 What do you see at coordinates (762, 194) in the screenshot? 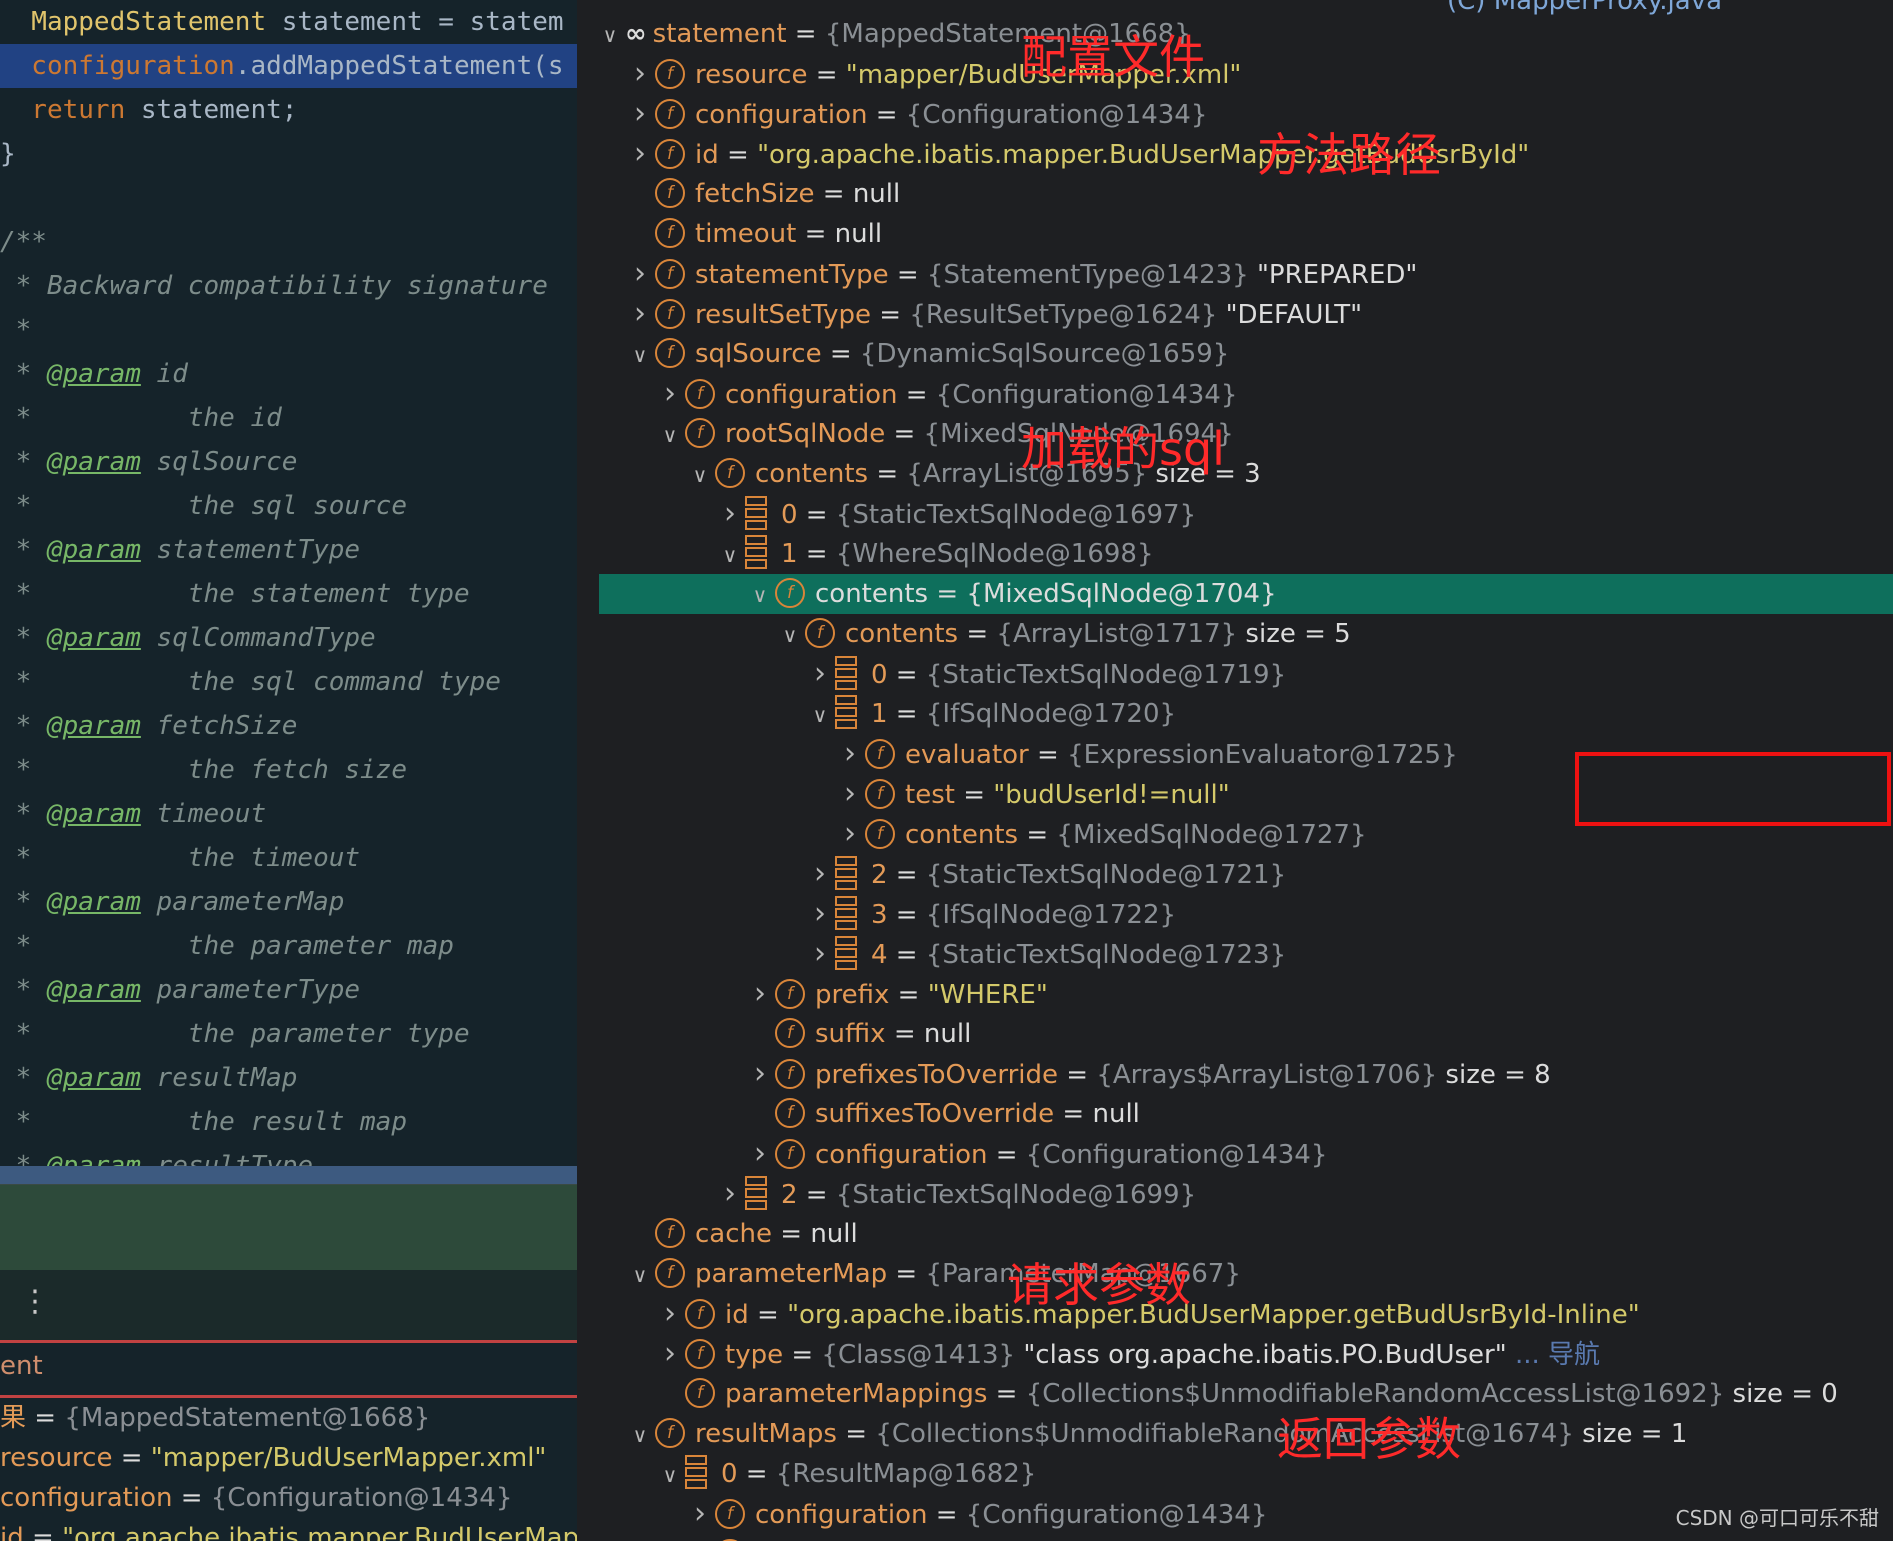
I see `tree-node: f fetchSize = null` at bounding box center [762, 194].